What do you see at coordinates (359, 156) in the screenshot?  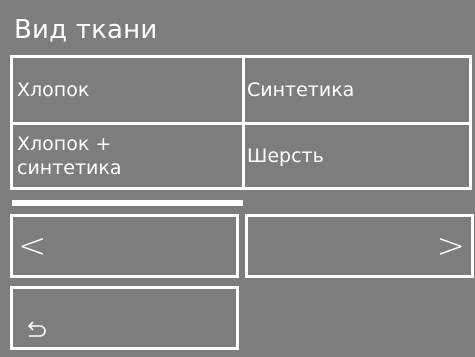 I see `option-wool: Шерсть` at bounding box center [359, 156].